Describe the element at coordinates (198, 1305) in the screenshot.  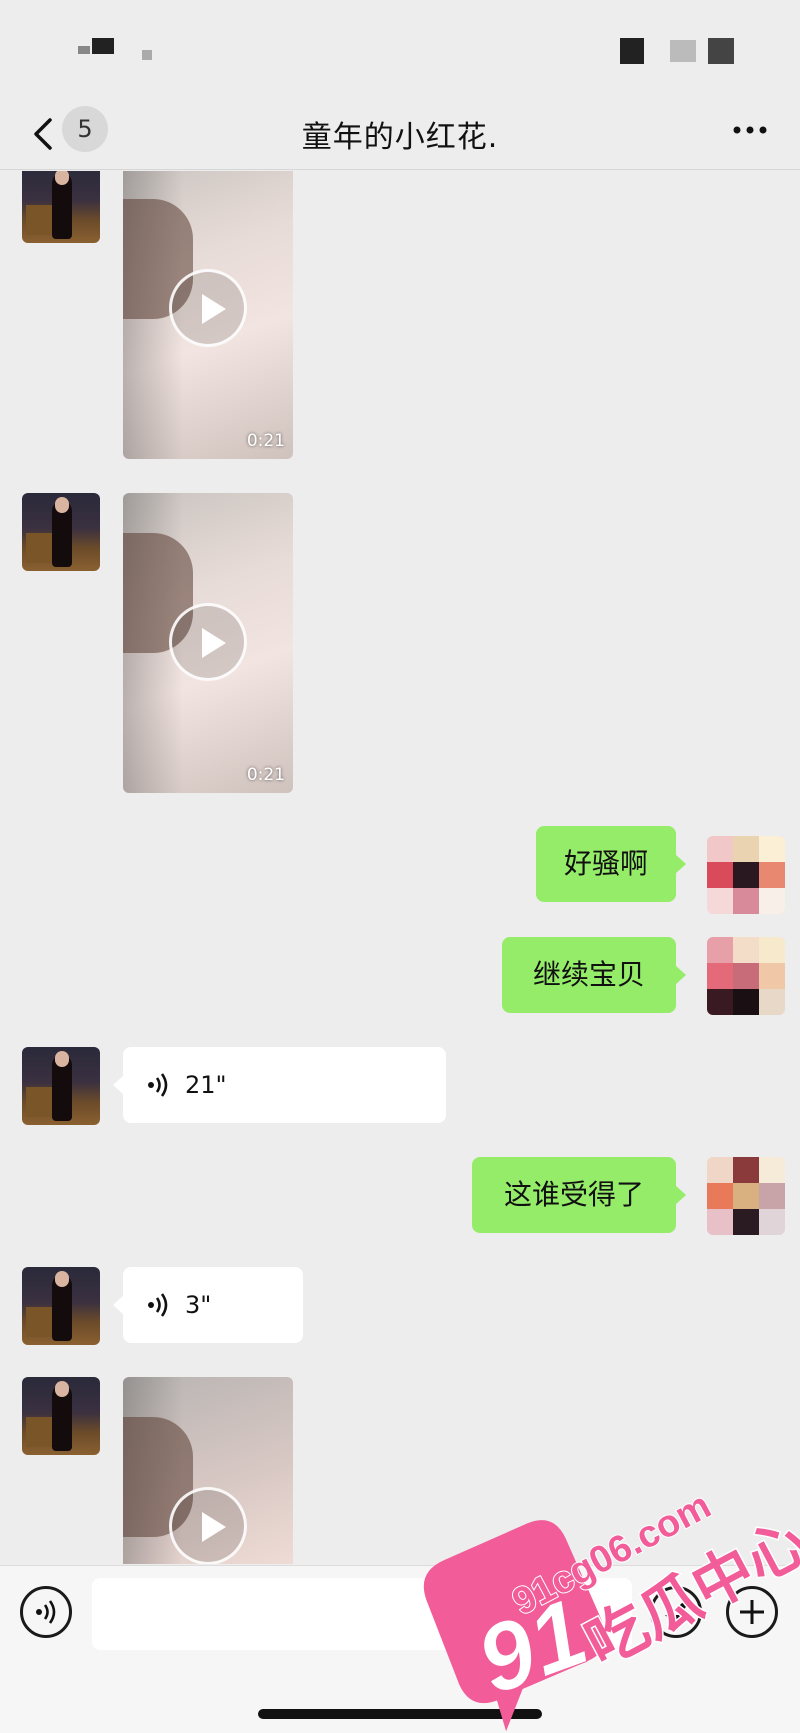
I see `voice-length: 3"` at that location.